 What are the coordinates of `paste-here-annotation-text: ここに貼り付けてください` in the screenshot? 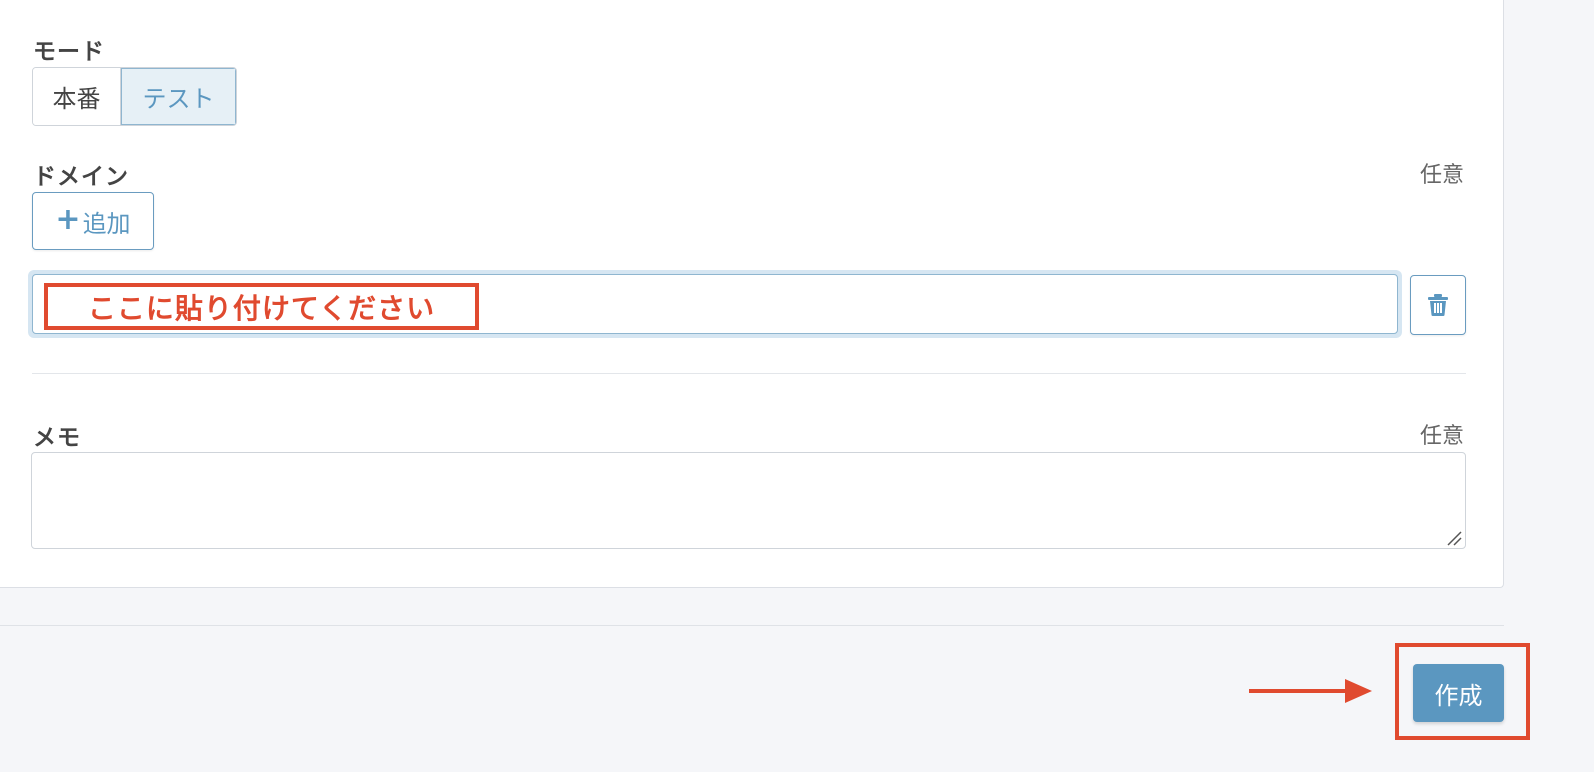 It's located at (261, 308).